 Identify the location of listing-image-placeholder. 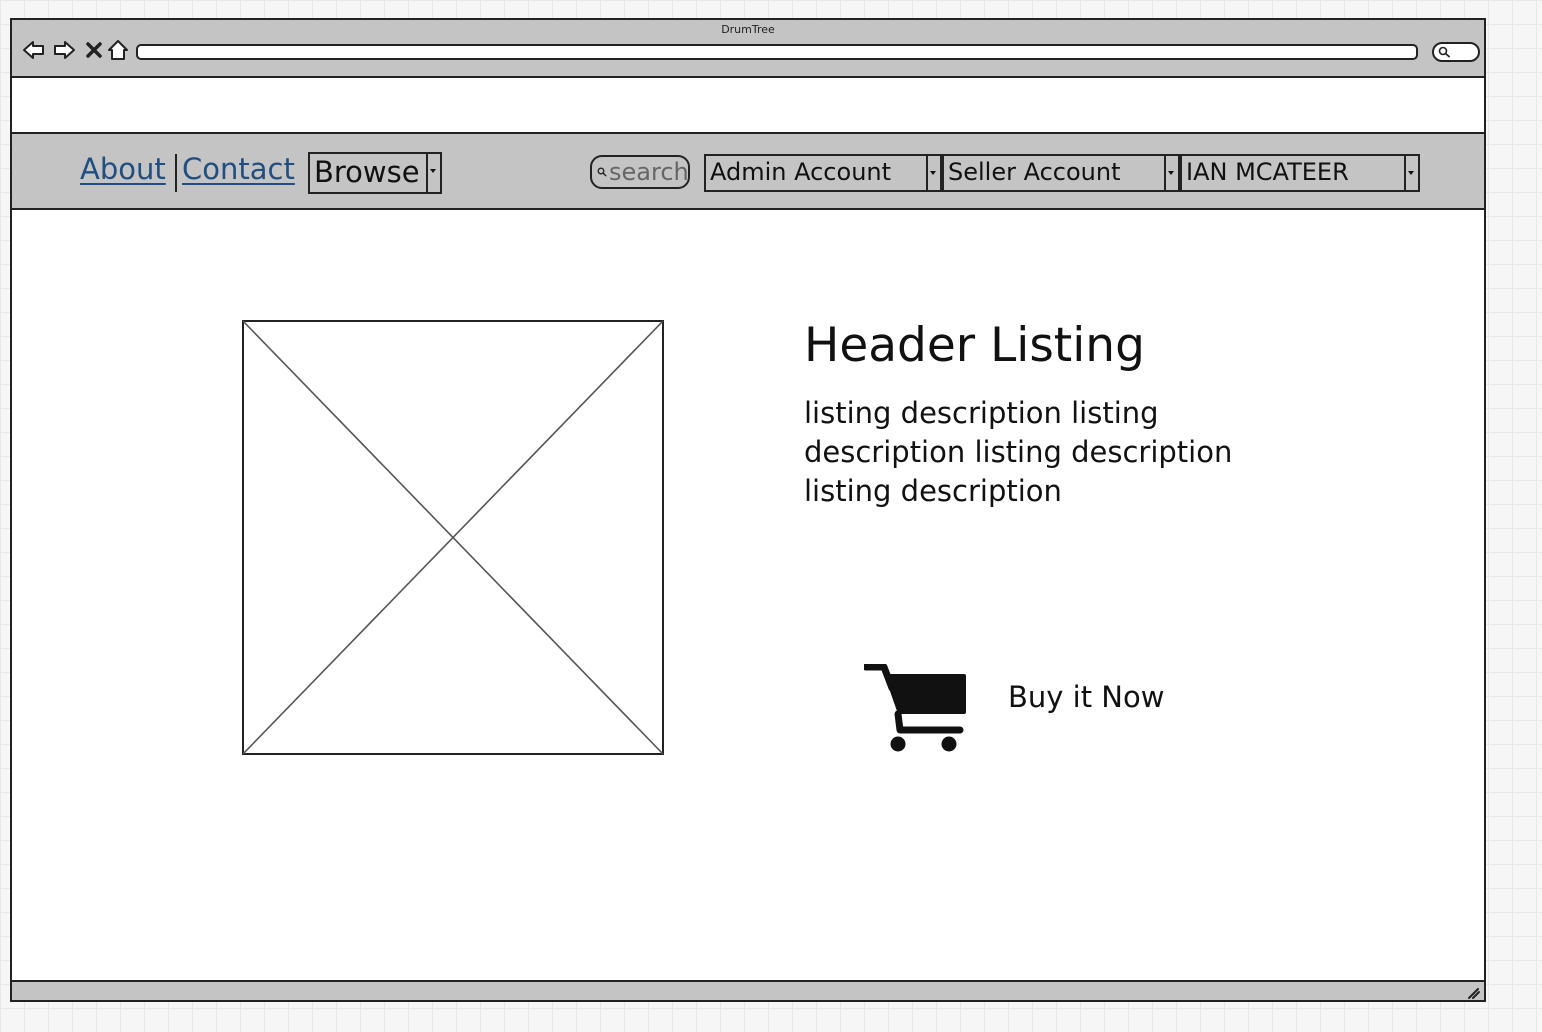
(453, 537).